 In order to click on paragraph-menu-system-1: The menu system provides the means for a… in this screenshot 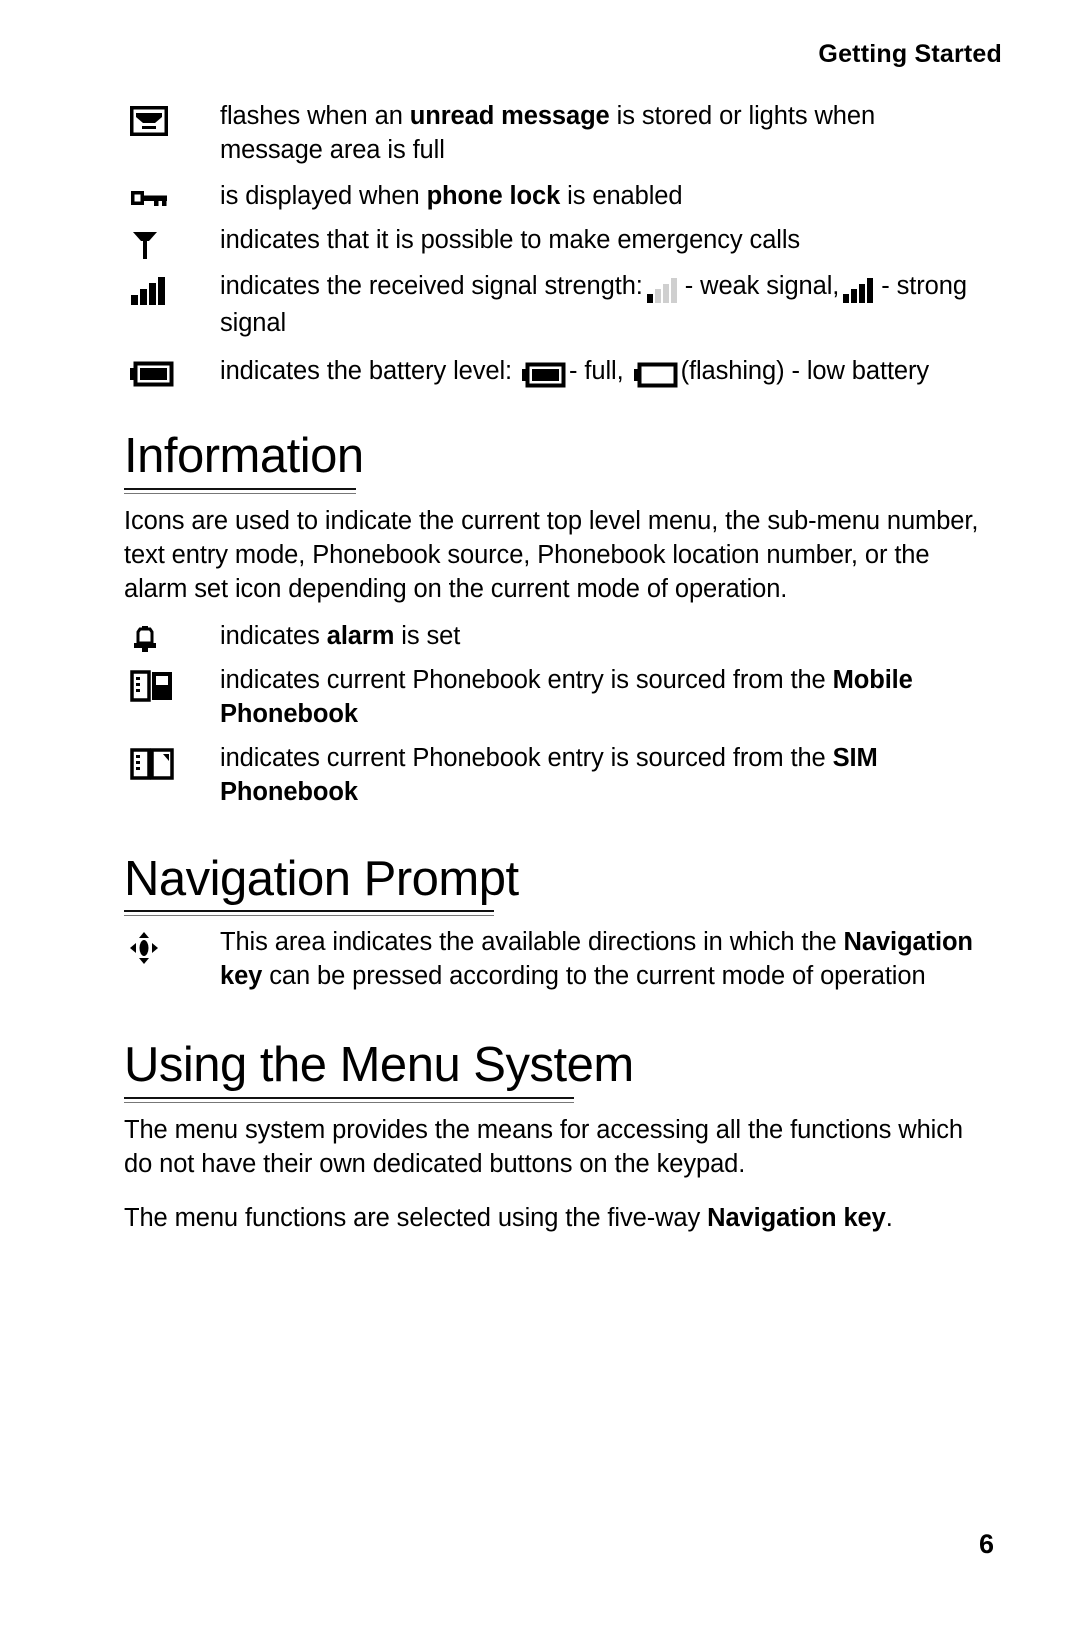, I will do `click(552, 1147)`.